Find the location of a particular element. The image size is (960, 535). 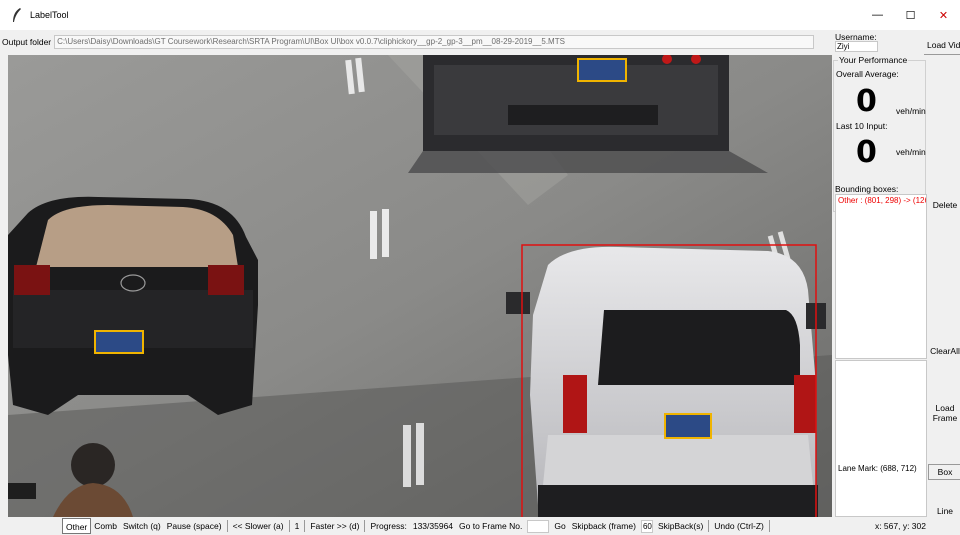

category-comb-radio: Comb is located at coordinates (105, 526).